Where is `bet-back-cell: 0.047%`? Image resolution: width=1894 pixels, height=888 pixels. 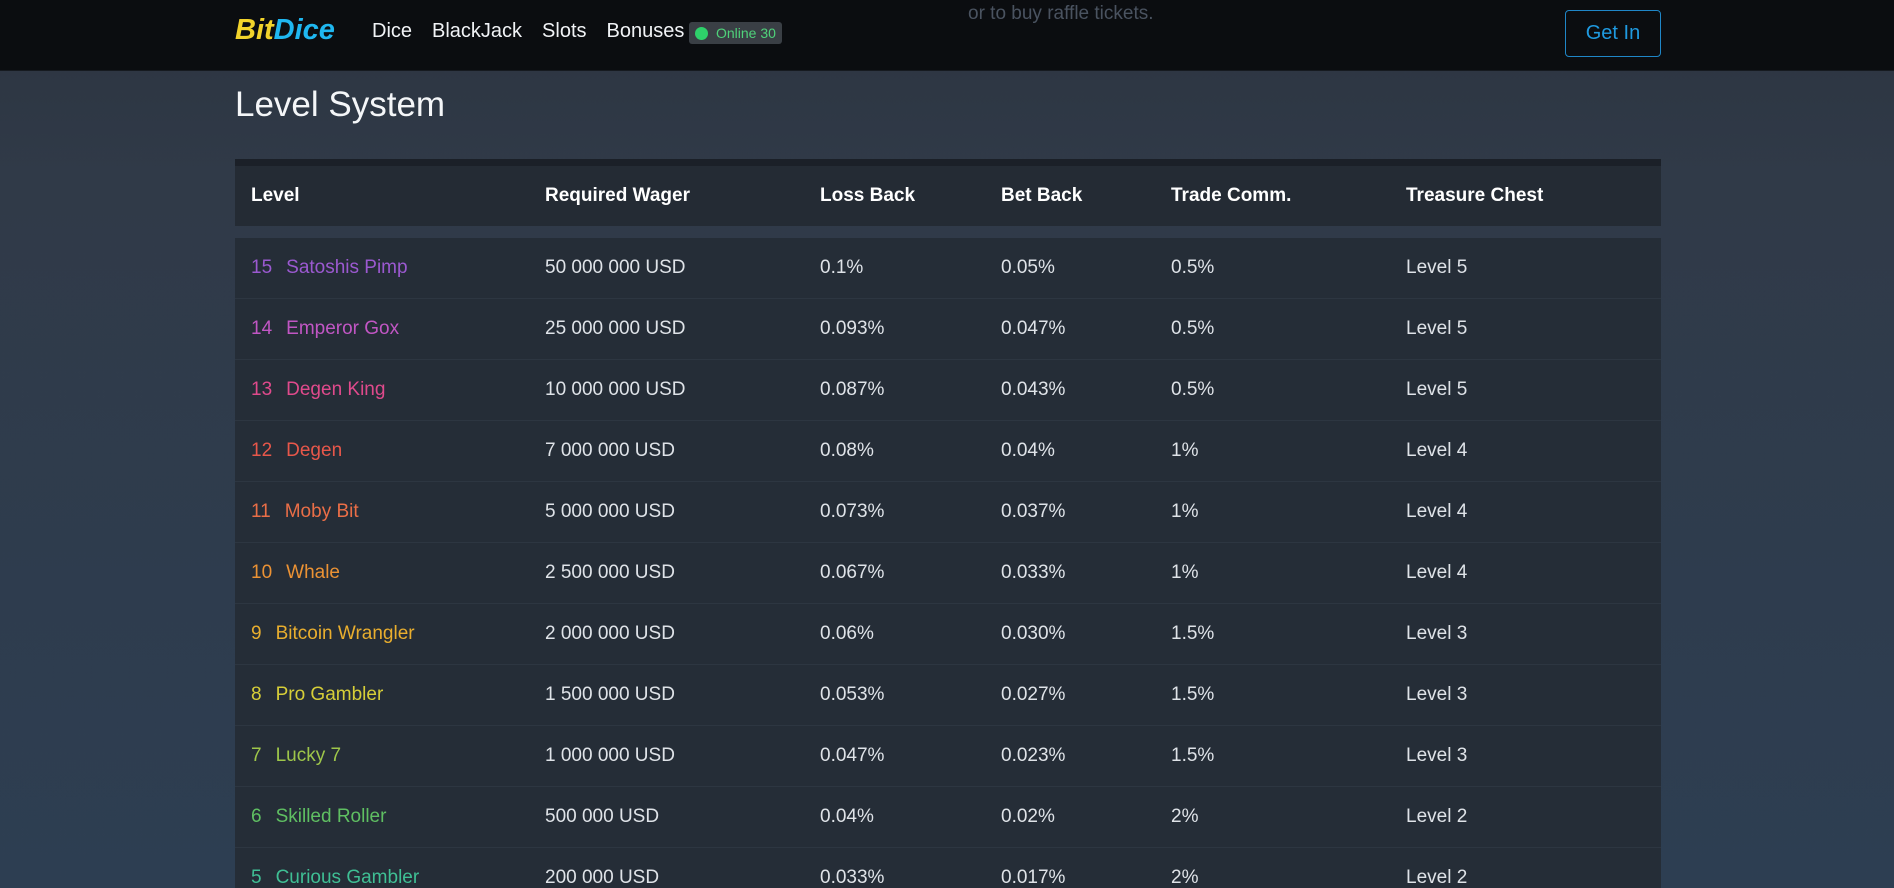 bet-back-cell: 0.047% is located at coordinates (1033, 328).